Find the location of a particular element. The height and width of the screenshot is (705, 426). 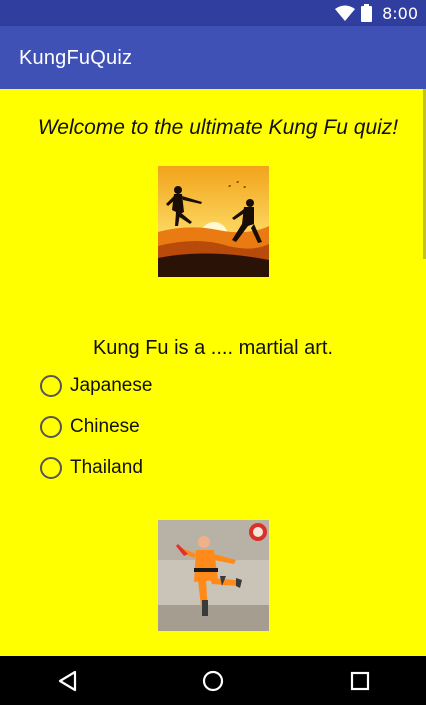

recents-icon is located at coordinates (360, 681).